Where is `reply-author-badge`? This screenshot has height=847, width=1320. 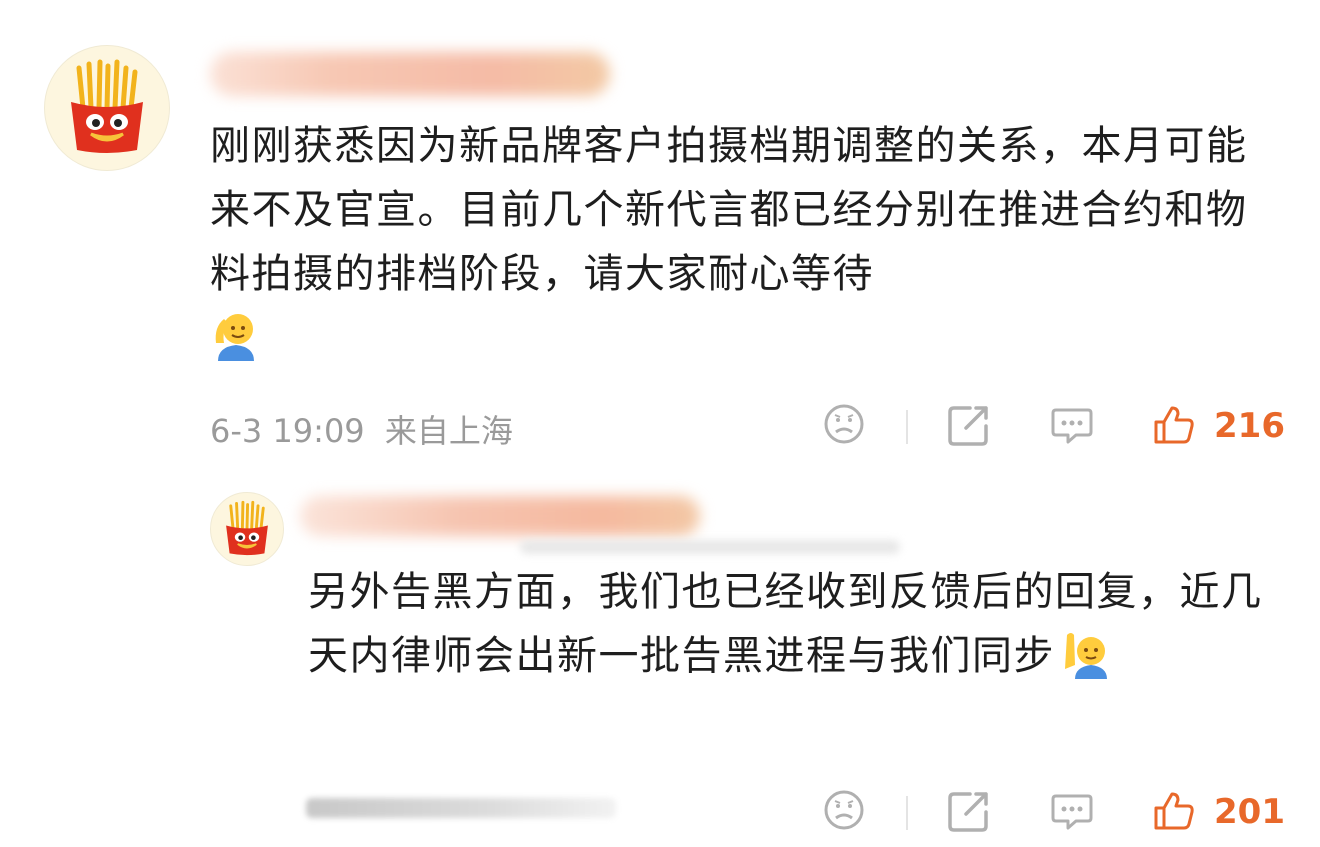
reply-author-badge is located at coordinates (710, 547).